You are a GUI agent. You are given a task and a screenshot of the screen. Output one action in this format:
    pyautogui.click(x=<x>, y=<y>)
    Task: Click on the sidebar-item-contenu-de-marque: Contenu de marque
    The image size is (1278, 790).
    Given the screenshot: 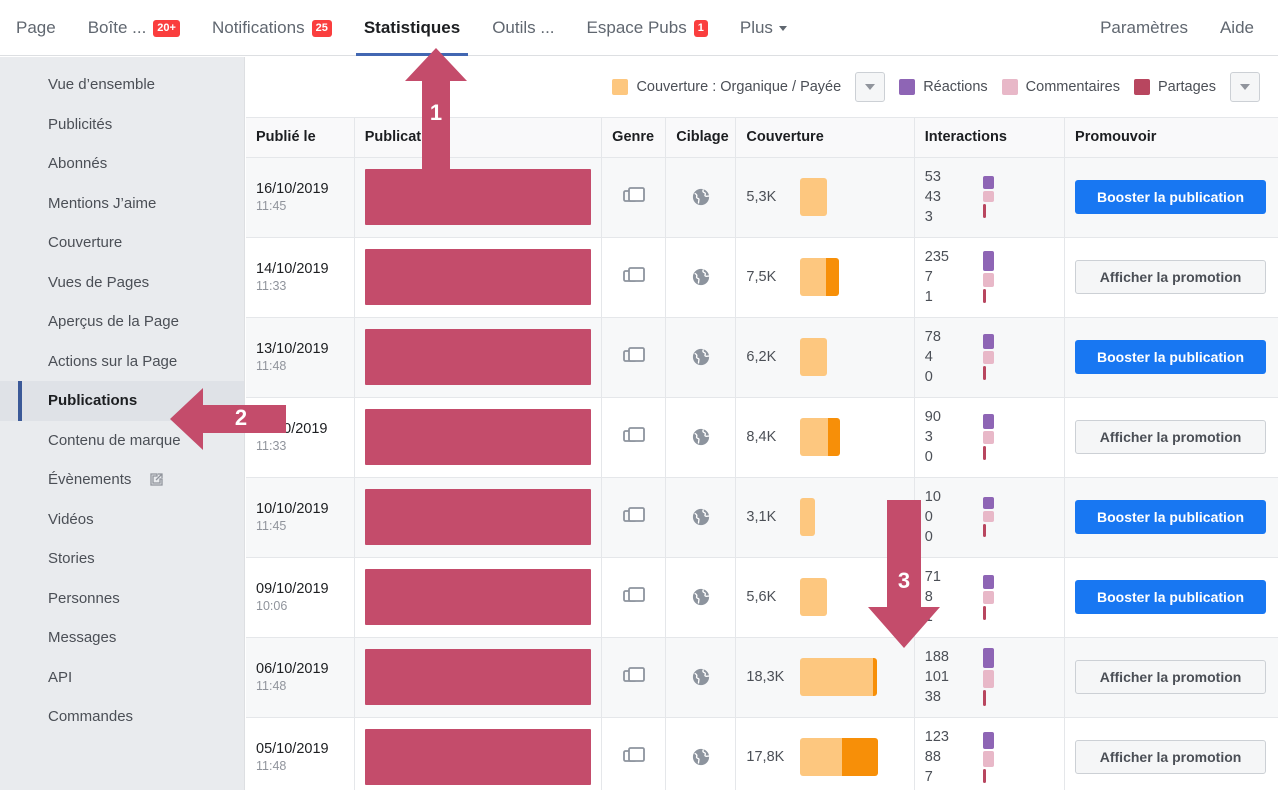 What is the action you would take?
    pyautogui.click(x=122, y=441)
    